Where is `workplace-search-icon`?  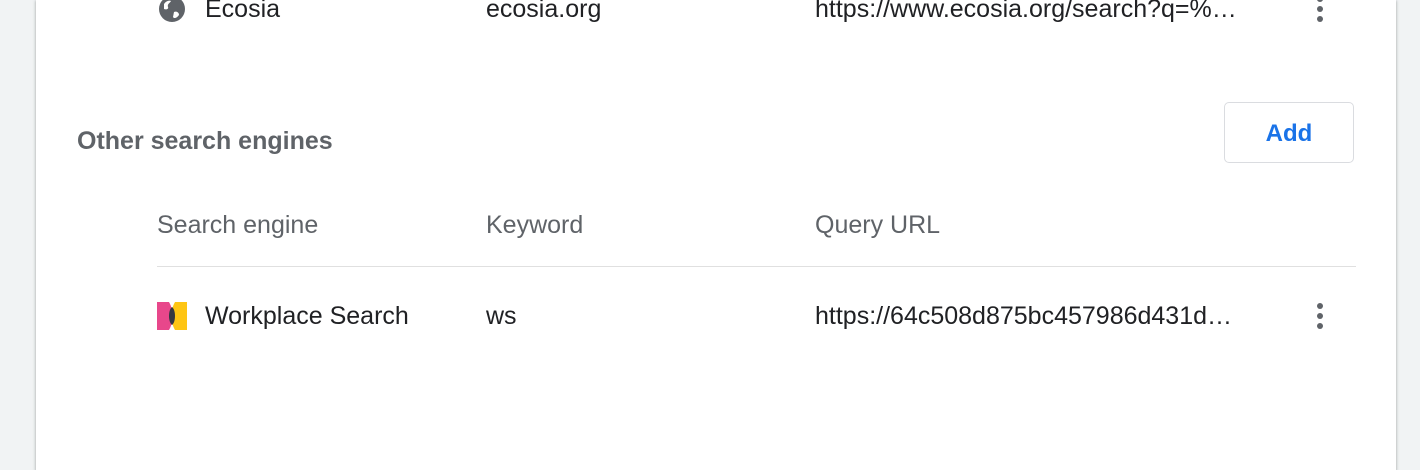 workplace-search-icon is located at coordinates (172, 316).